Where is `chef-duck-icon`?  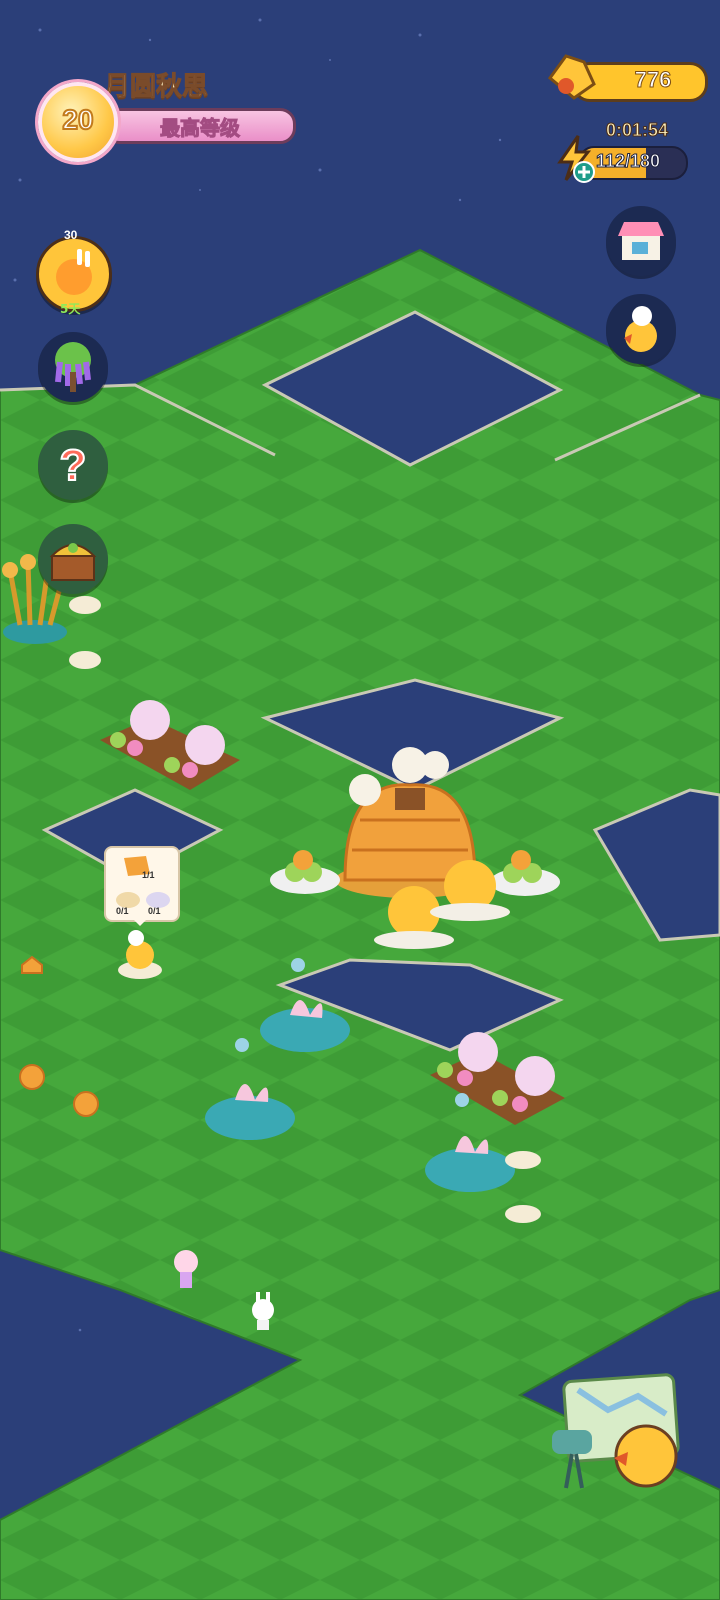 chef-duck-icon is located at coordinates (640, 329).